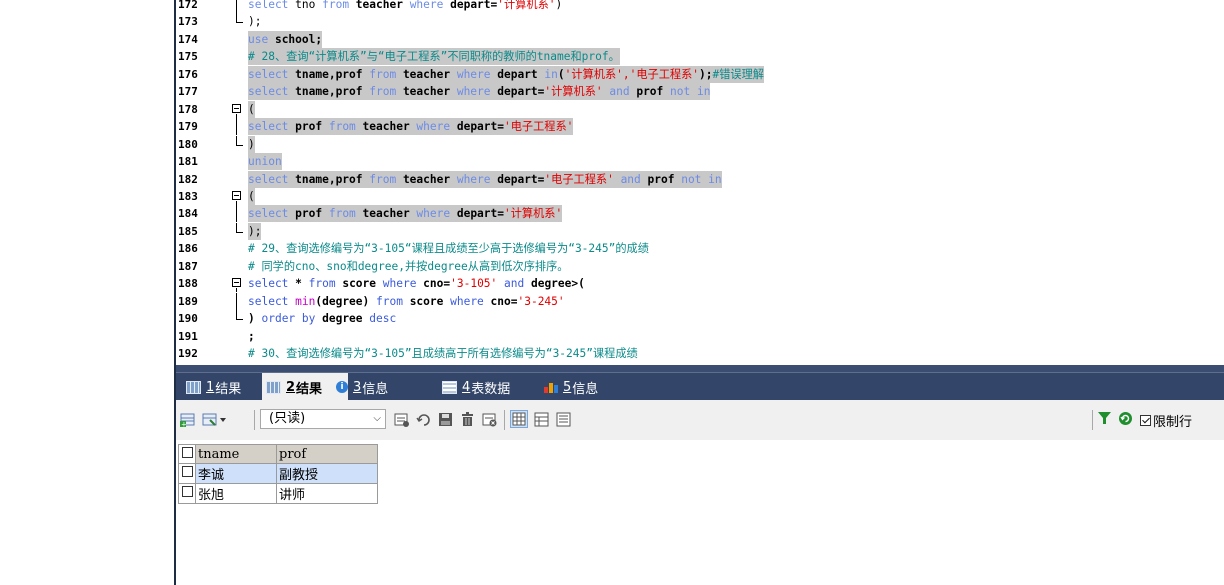 This screenshot has width=1224, height=585. Describe the element at coordinates (188, 109) in the screenshot. I see `line-number: 178` at that location.